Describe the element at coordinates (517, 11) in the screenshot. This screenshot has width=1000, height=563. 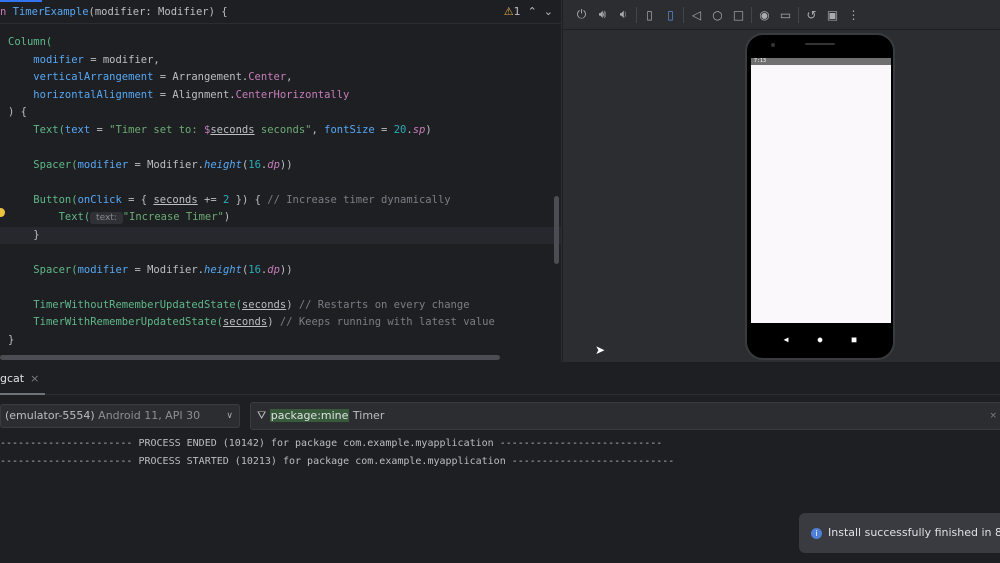
I see `warning-count: 1` at that location.